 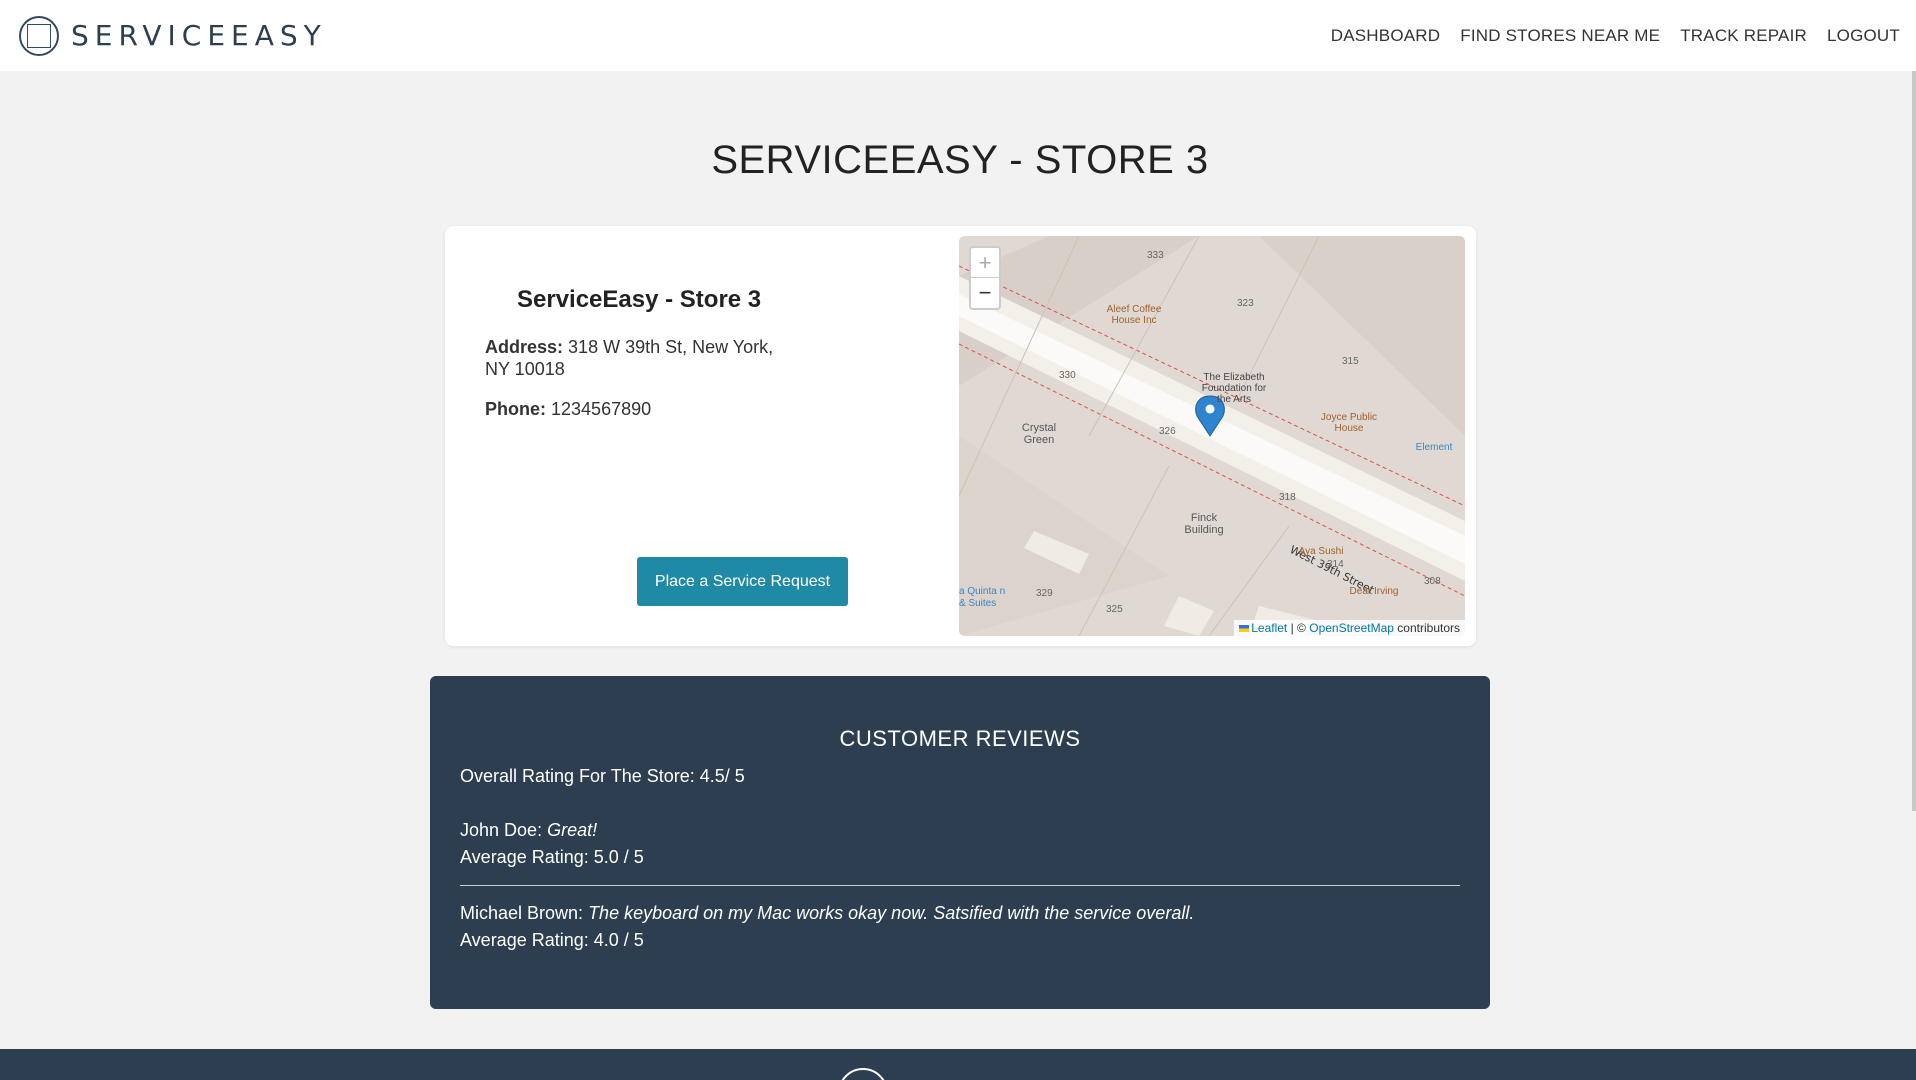 What do you see at coordinates (1044, 593) in the screenshot?
I see `map-num: 329` at bounding box center [1044, 593].